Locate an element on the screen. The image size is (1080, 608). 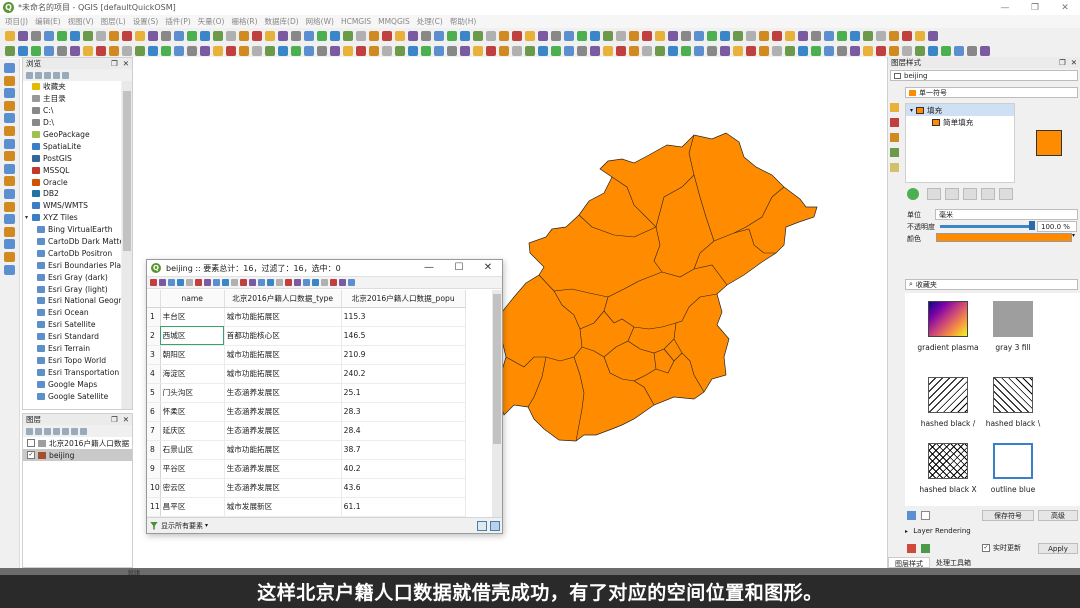
cell-name: 西城区 is located at coordinates (192, 336).